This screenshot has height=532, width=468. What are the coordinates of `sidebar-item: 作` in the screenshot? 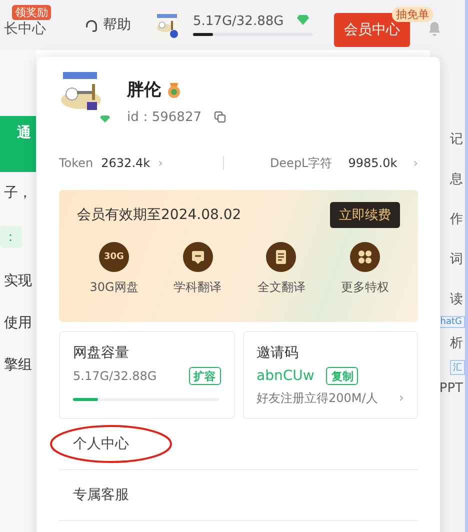 It's located at (457, 219).